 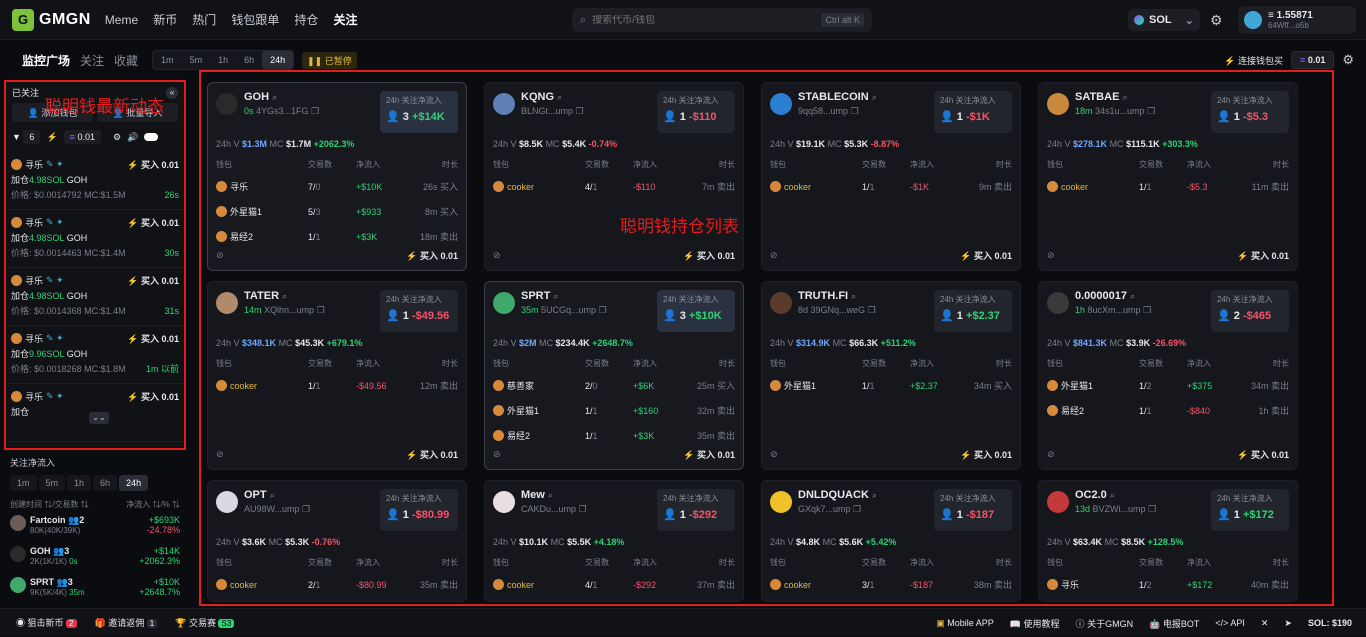 I want to click on token-name: TATER, so click(x=261, y=296).